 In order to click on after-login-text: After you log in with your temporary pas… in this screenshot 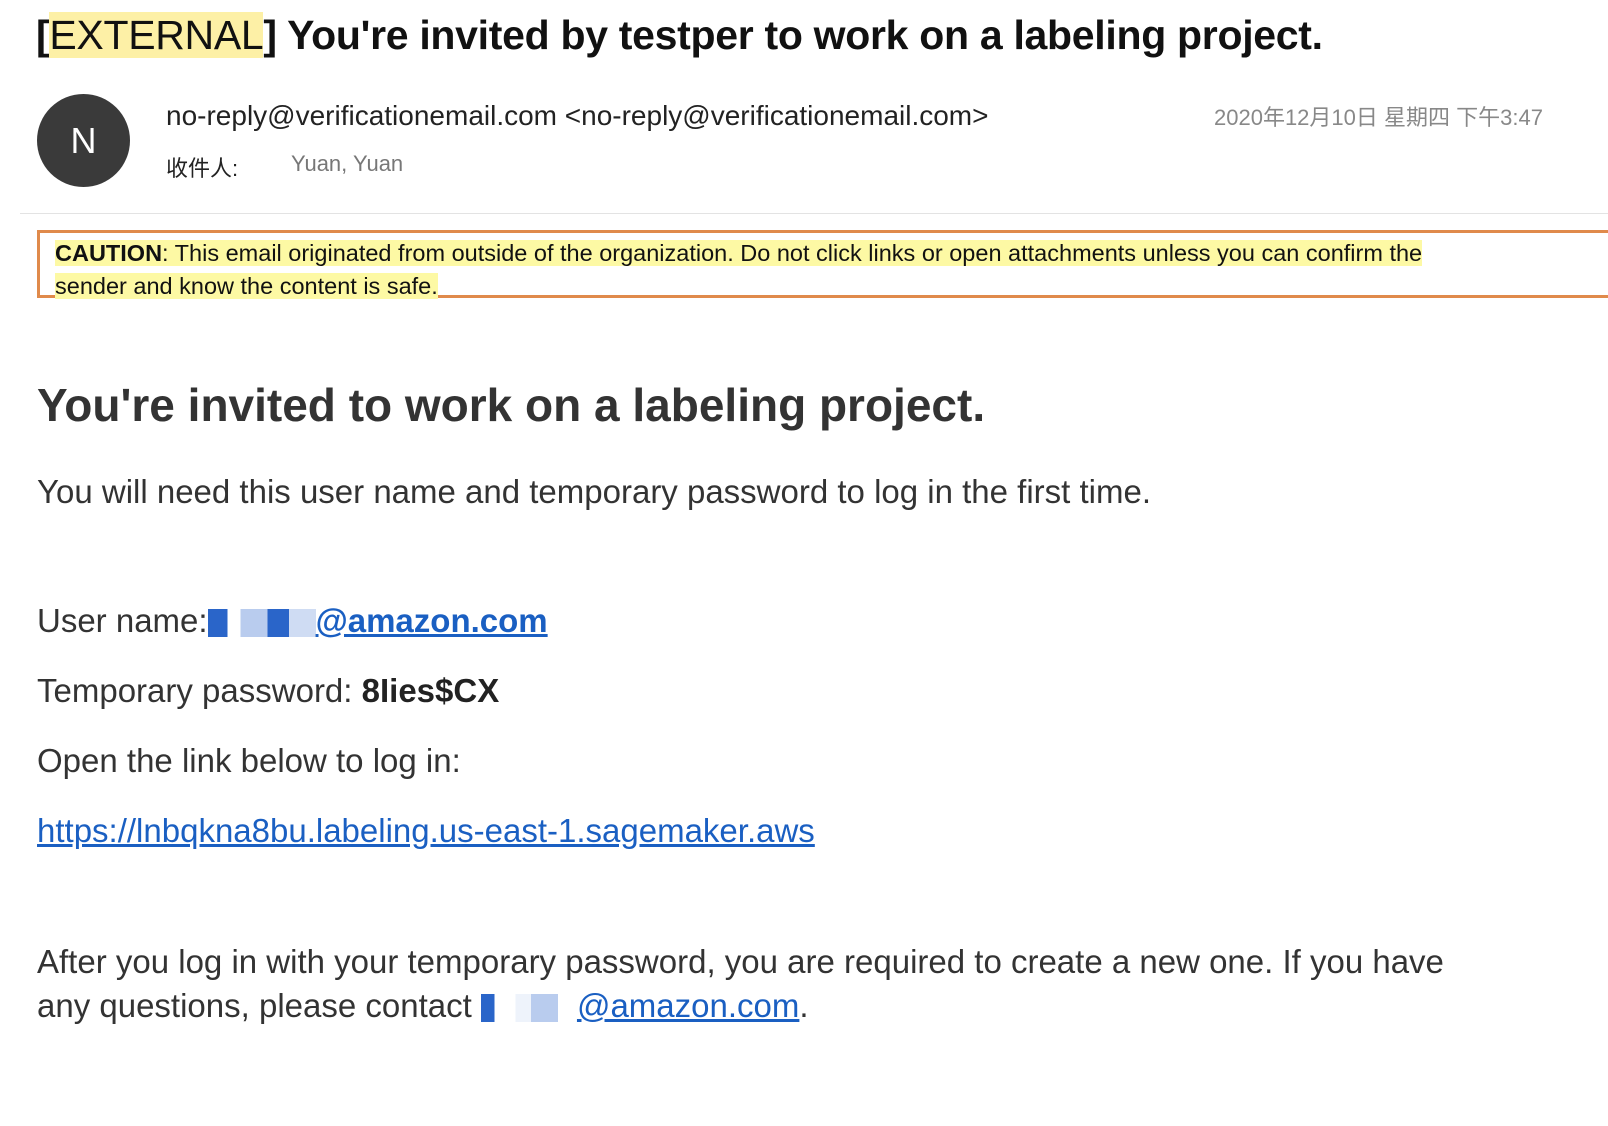, I will do `click(740, 984)`.